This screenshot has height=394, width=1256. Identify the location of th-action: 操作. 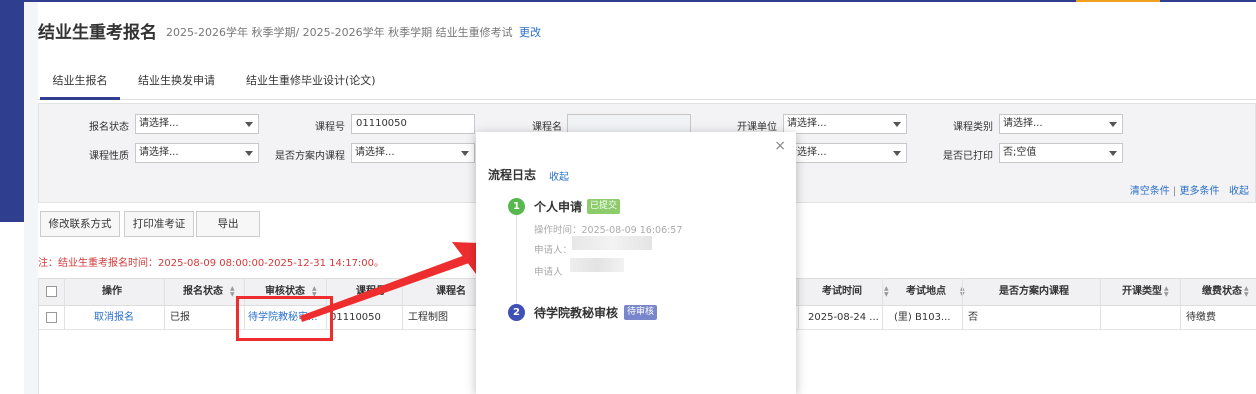
(112, 291).